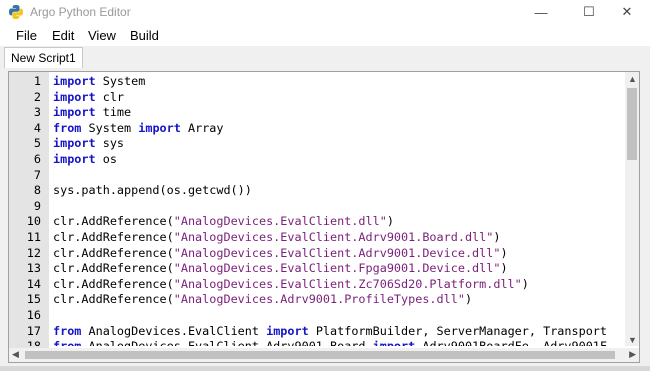 The image size is (650, 371). Describe the element at coordinates (316, 144) in the screenshot. I see `code-line: 5 import sys` at that location.